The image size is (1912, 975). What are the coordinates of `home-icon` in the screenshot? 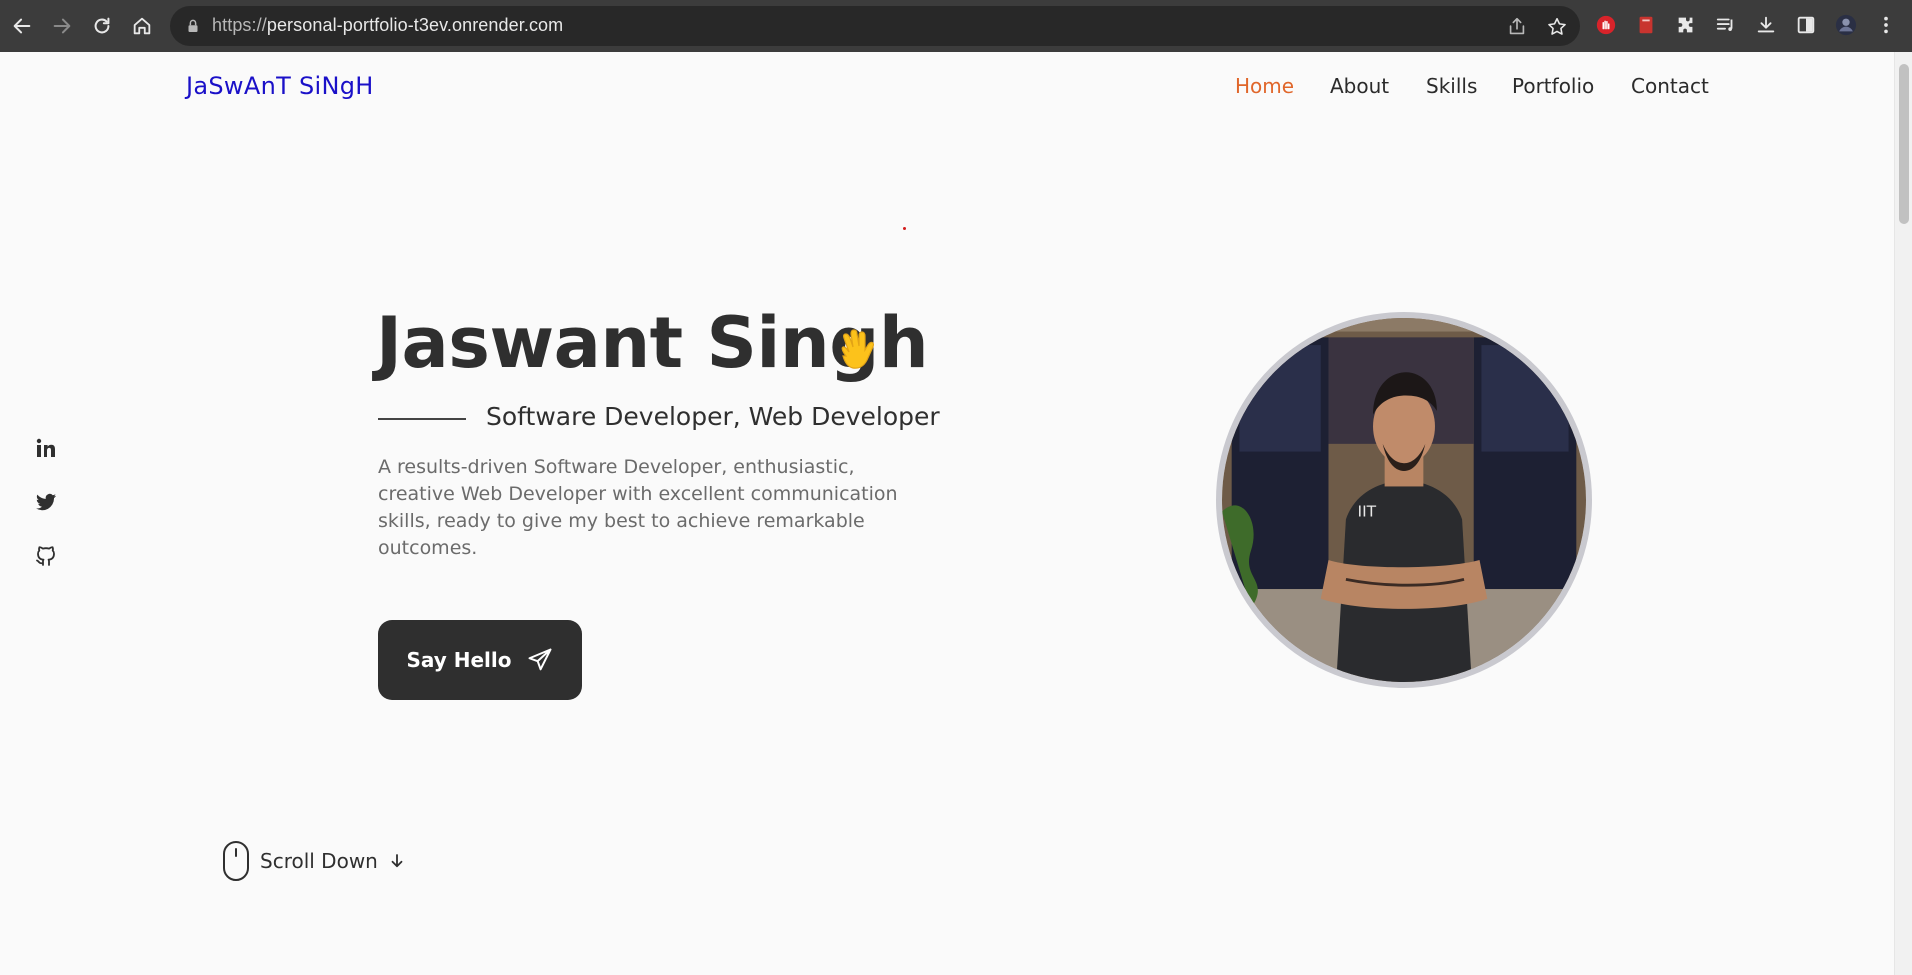 It's located at (142, 26).